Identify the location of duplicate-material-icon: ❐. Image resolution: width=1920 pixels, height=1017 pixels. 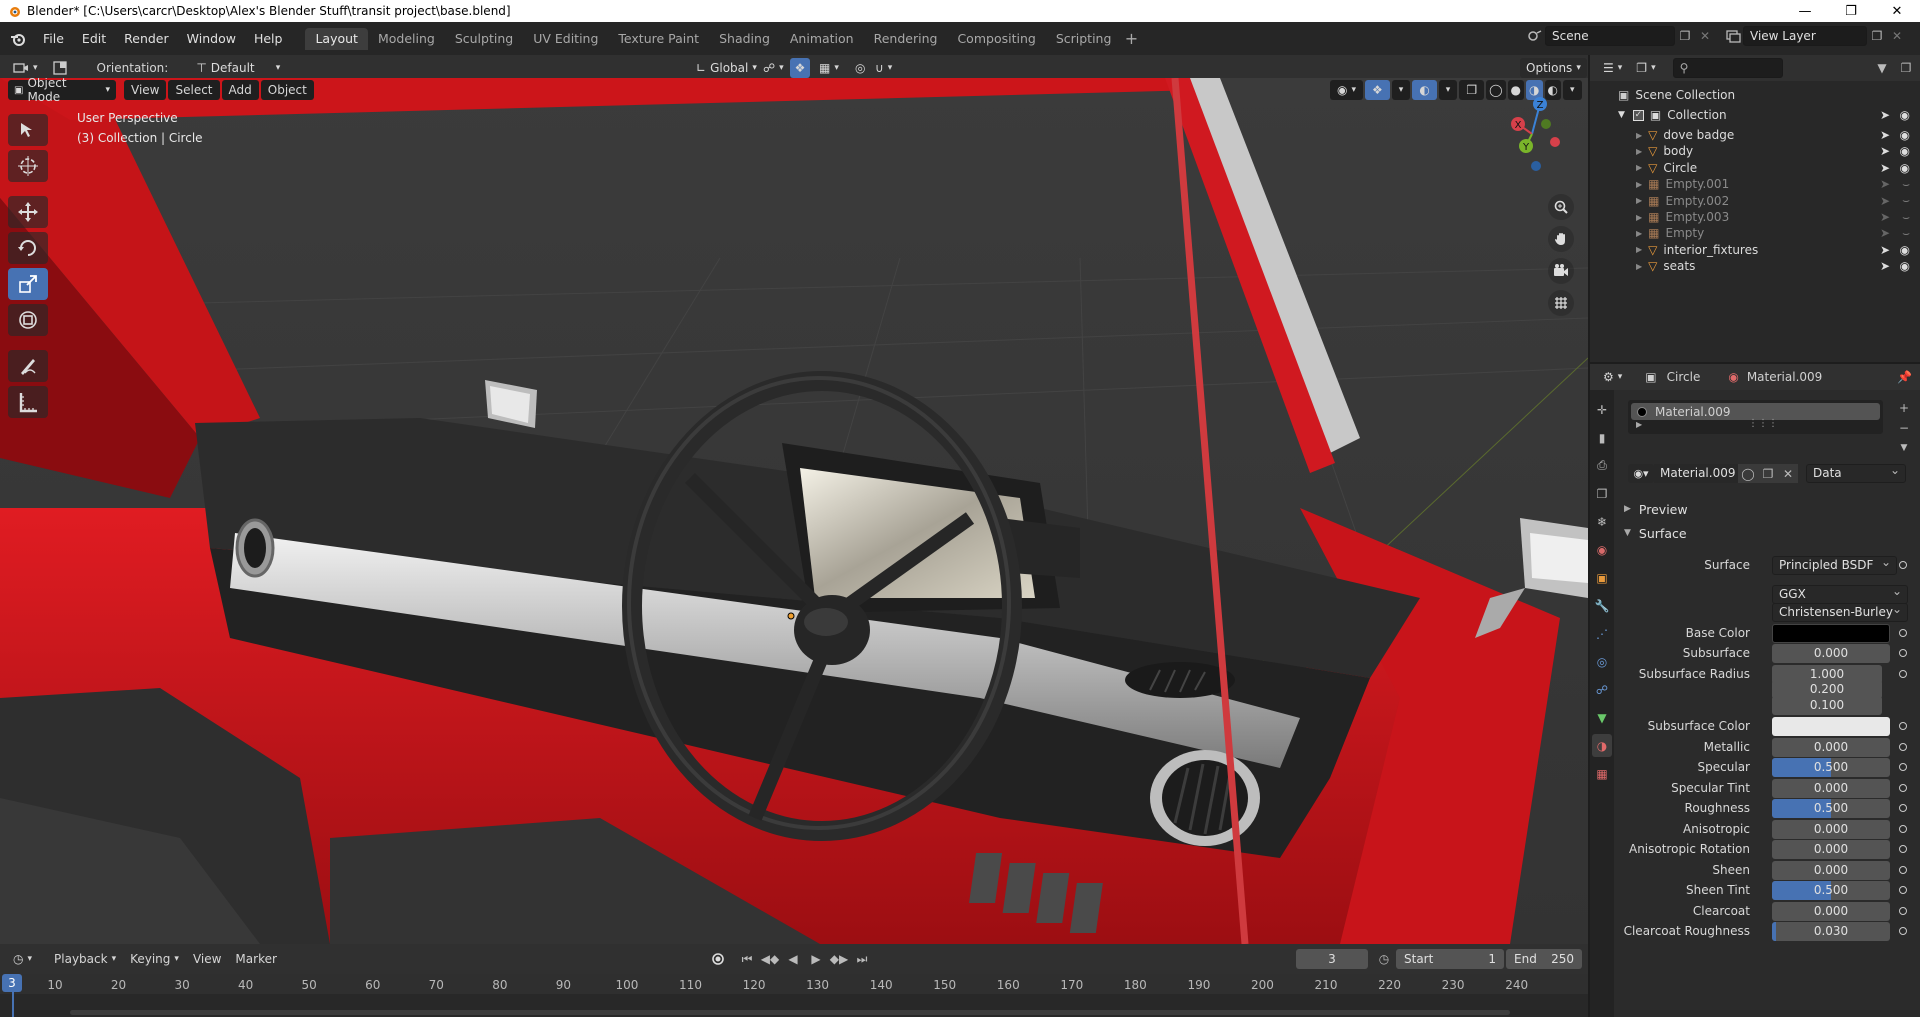
(1768, 473).